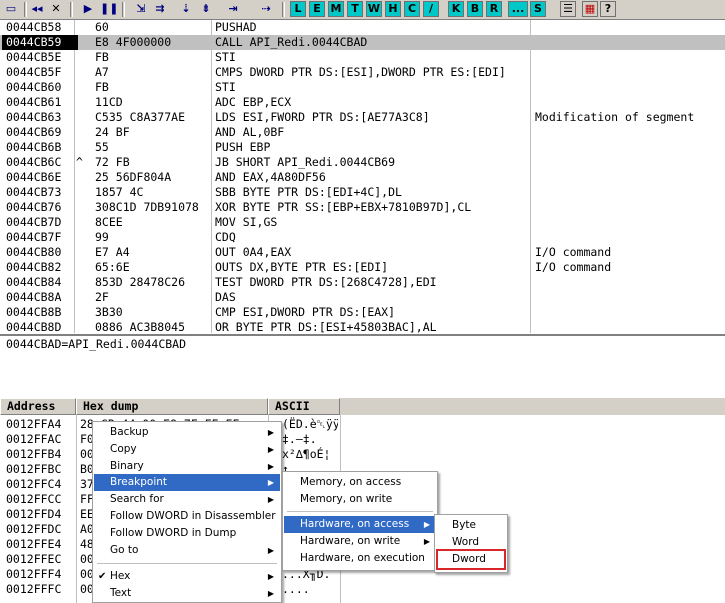 The height and width of the screenshot is (603, 725). I want to click on menu-item-follow-dword-in-dump: Follow DWORD in Dump, so click(187, 533).